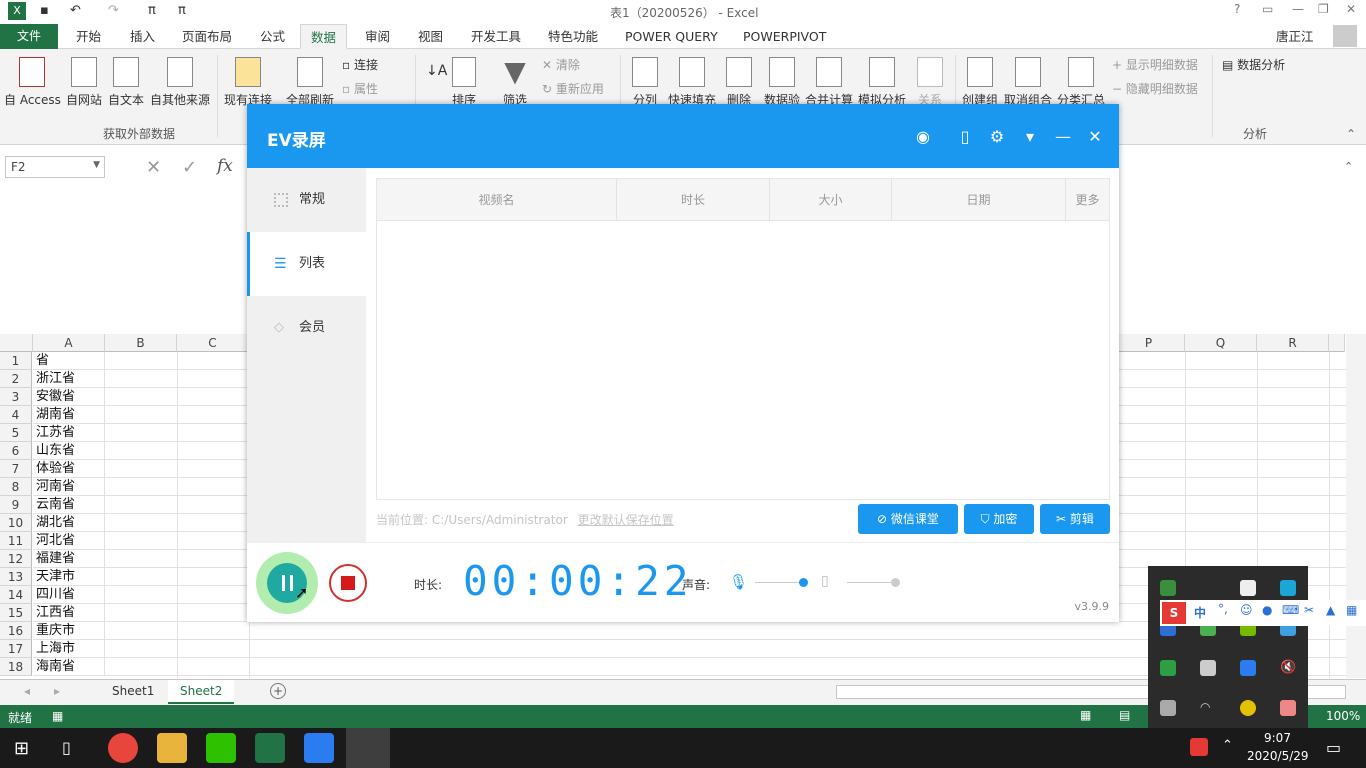  What do you see at coordinates (436, 71) in the screenshot?
I see `sort-az-icon: ↓A` at bounding box center [436, 71].